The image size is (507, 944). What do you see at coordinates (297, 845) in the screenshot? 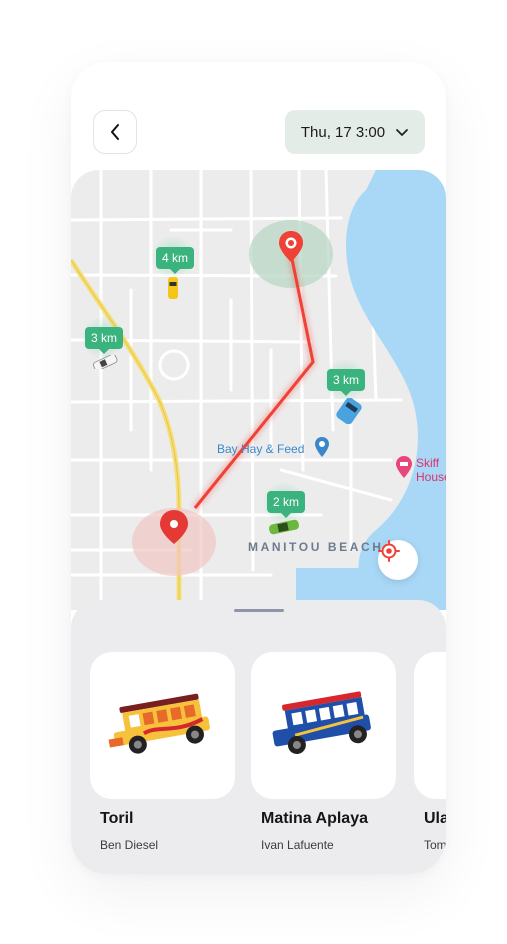
I see `route-card-driver: Ivan Lafuente` at bounding box center [297, 845].